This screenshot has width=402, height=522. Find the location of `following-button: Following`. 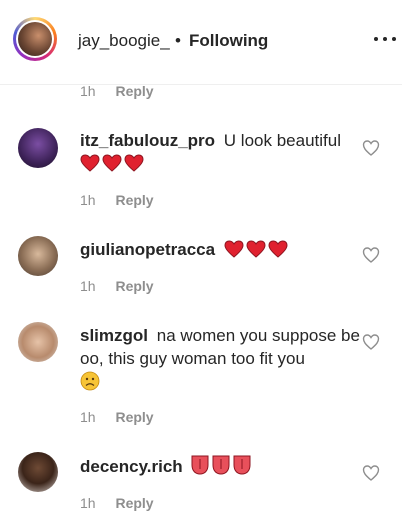

following-button: Following is located at coordinates (228, 41).